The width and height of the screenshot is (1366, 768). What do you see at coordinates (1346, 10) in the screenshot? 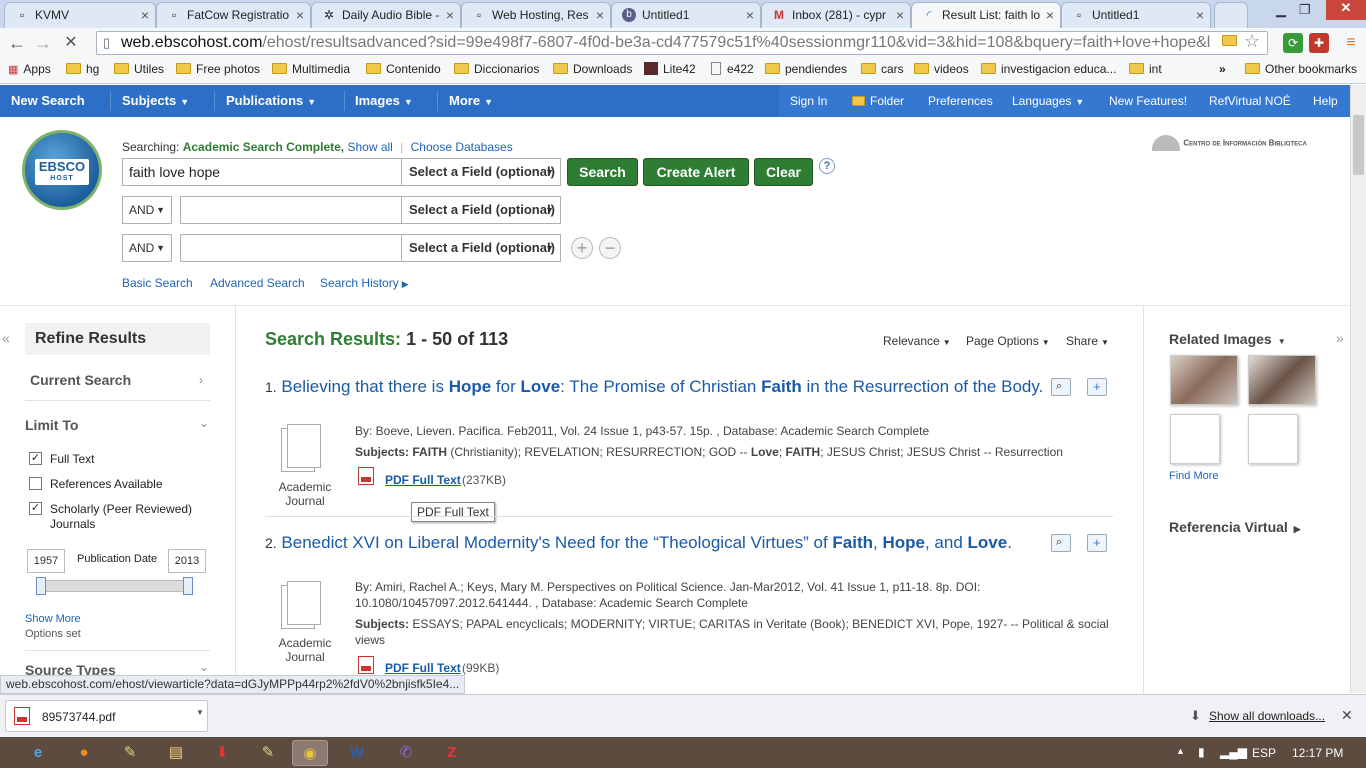
I see `window-close-icon: ✕` at bounding box center [1346, 10].